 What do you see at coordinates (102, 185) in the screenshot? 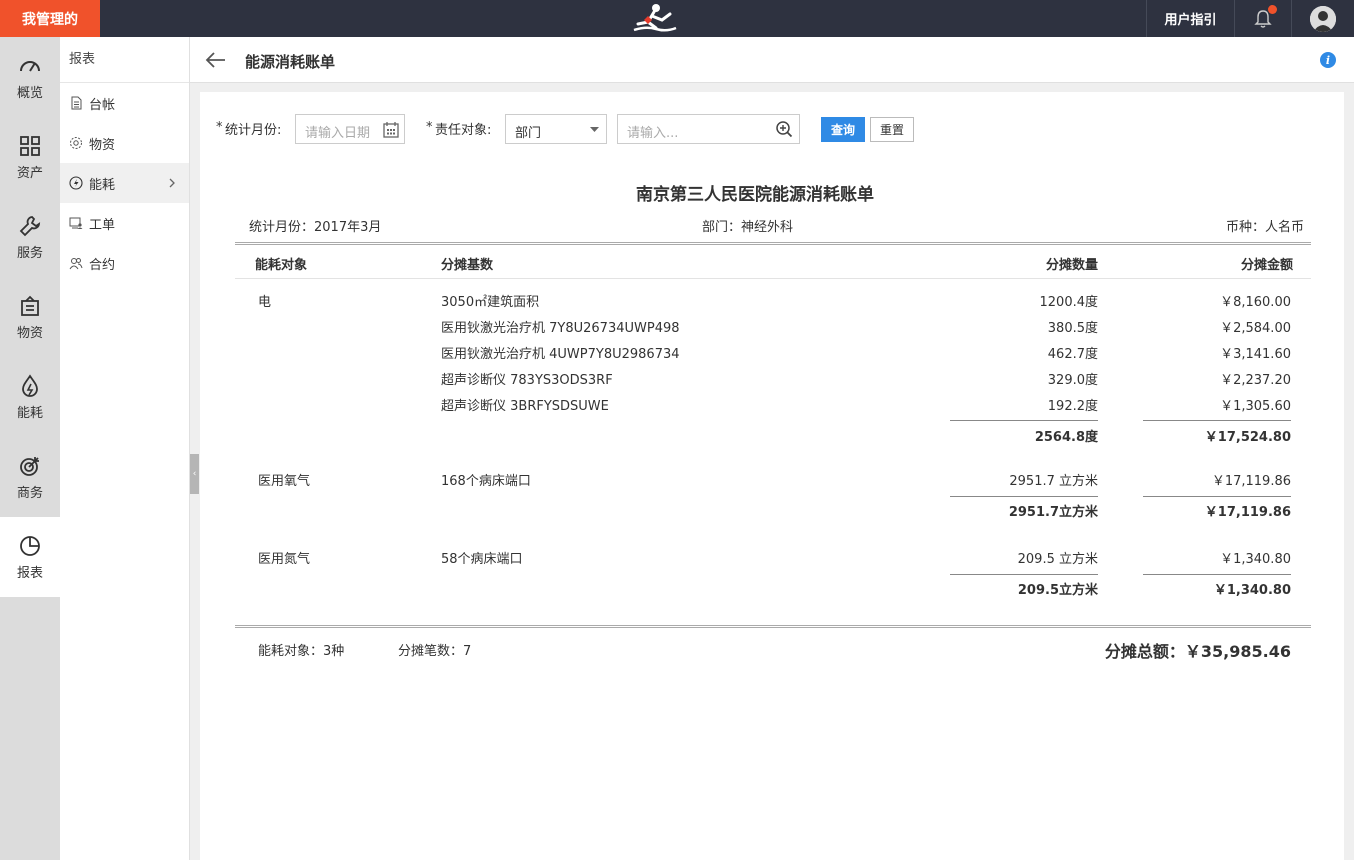
I see `subnav-label: 能耗` at bounding box center [102, 185].